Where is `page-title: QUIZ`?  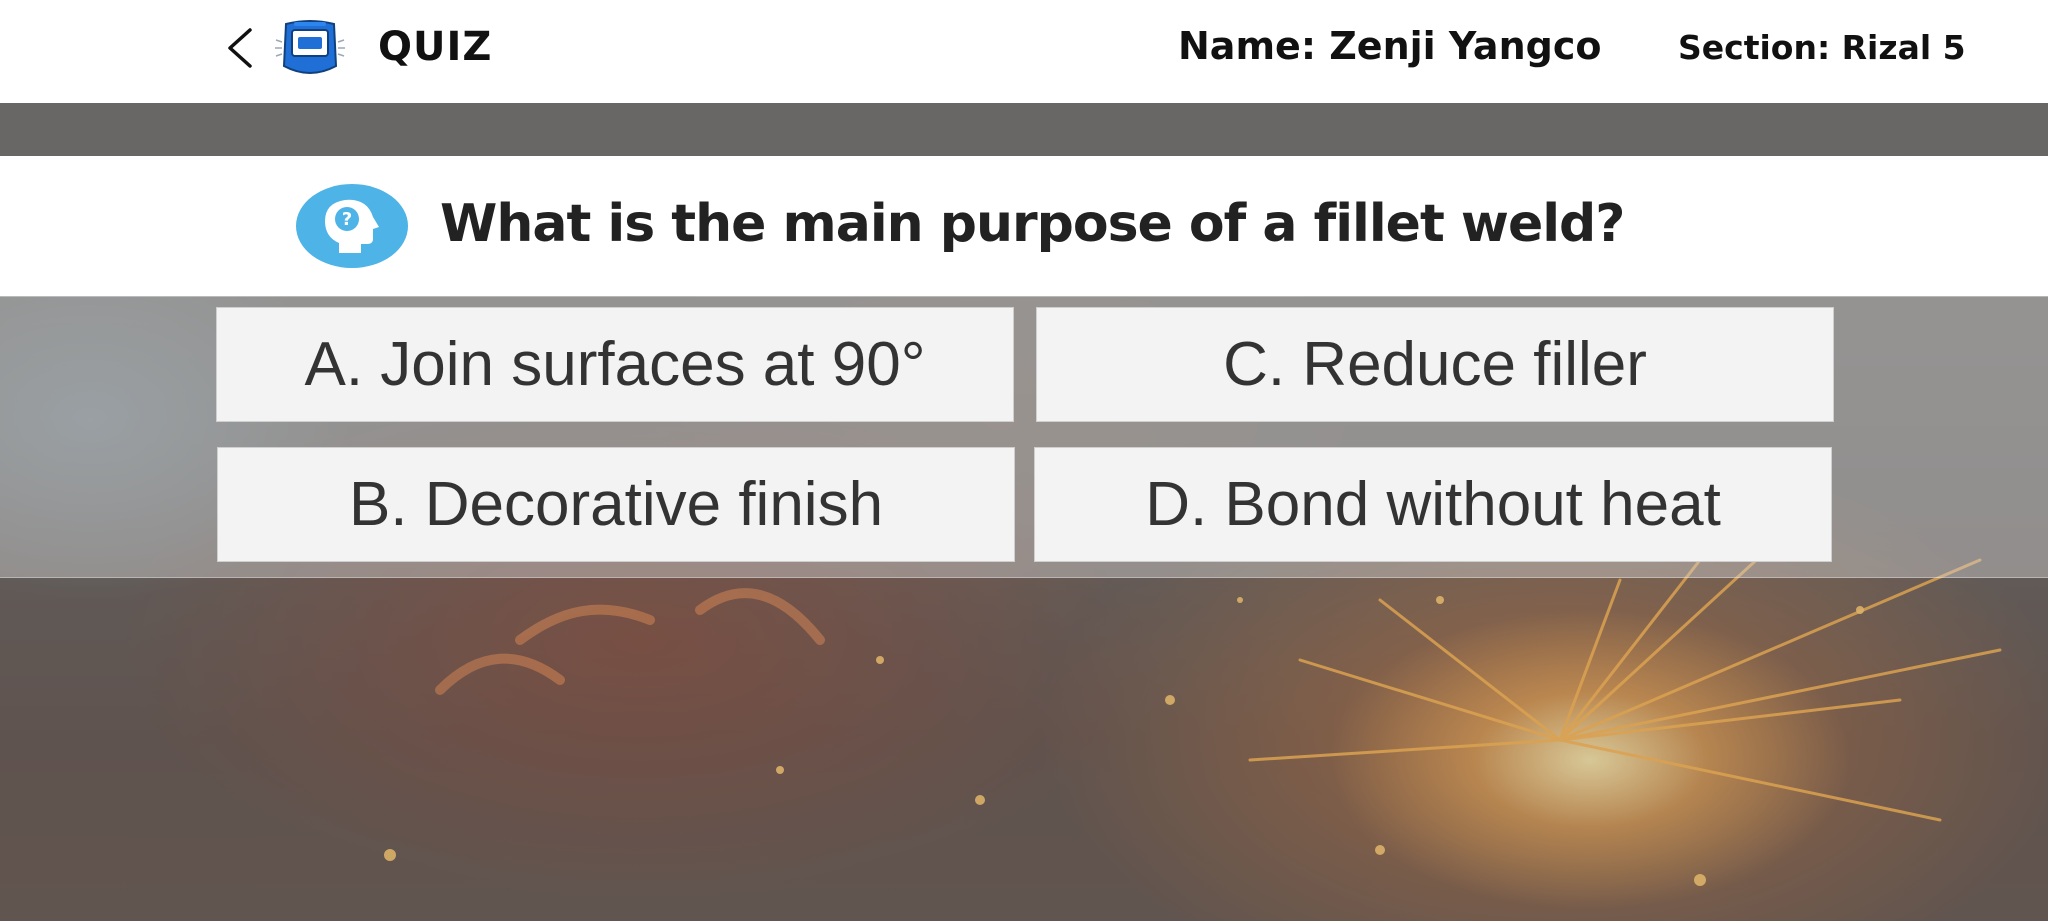 page-title: QUIZ is located at coordinates (435, 47).